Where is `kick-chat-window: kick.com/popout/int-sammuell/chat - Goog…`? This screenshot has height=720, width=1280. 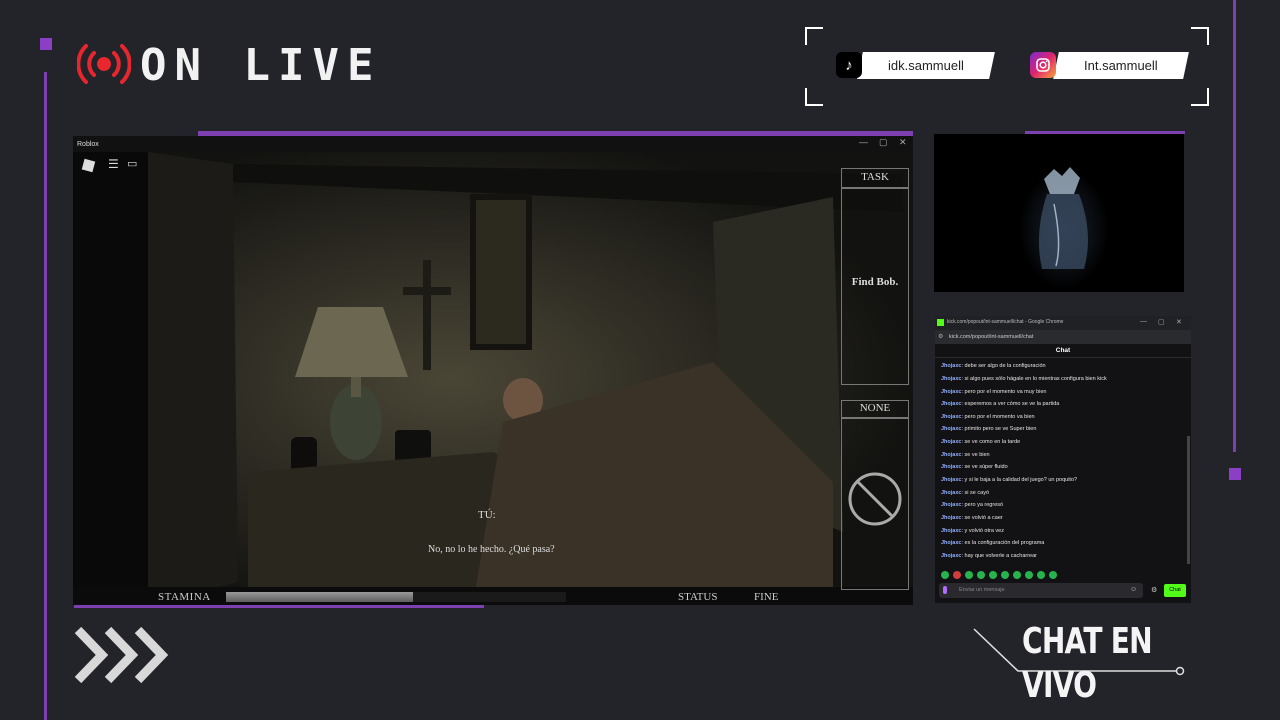
kick-chat-window: kick.com/popout/int-sammuell/chat - Goog… is located at coordinates (1063, 459).